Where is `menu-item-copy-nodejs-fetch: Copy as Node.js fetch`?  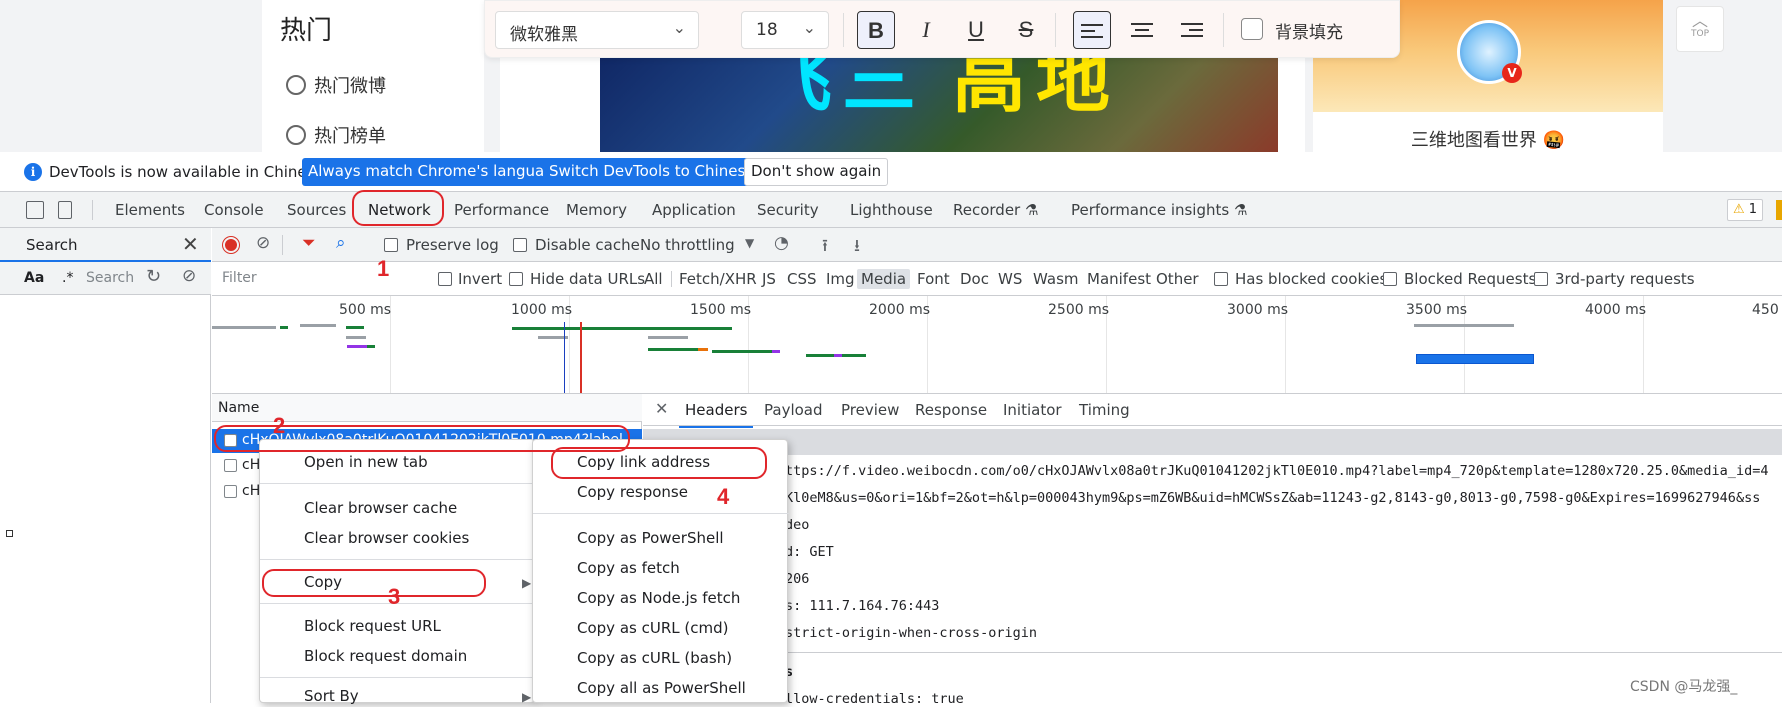
menu-item-copy-nodejs-fetch: Copy as Node.js fetch is located at coordinates (658, 598).